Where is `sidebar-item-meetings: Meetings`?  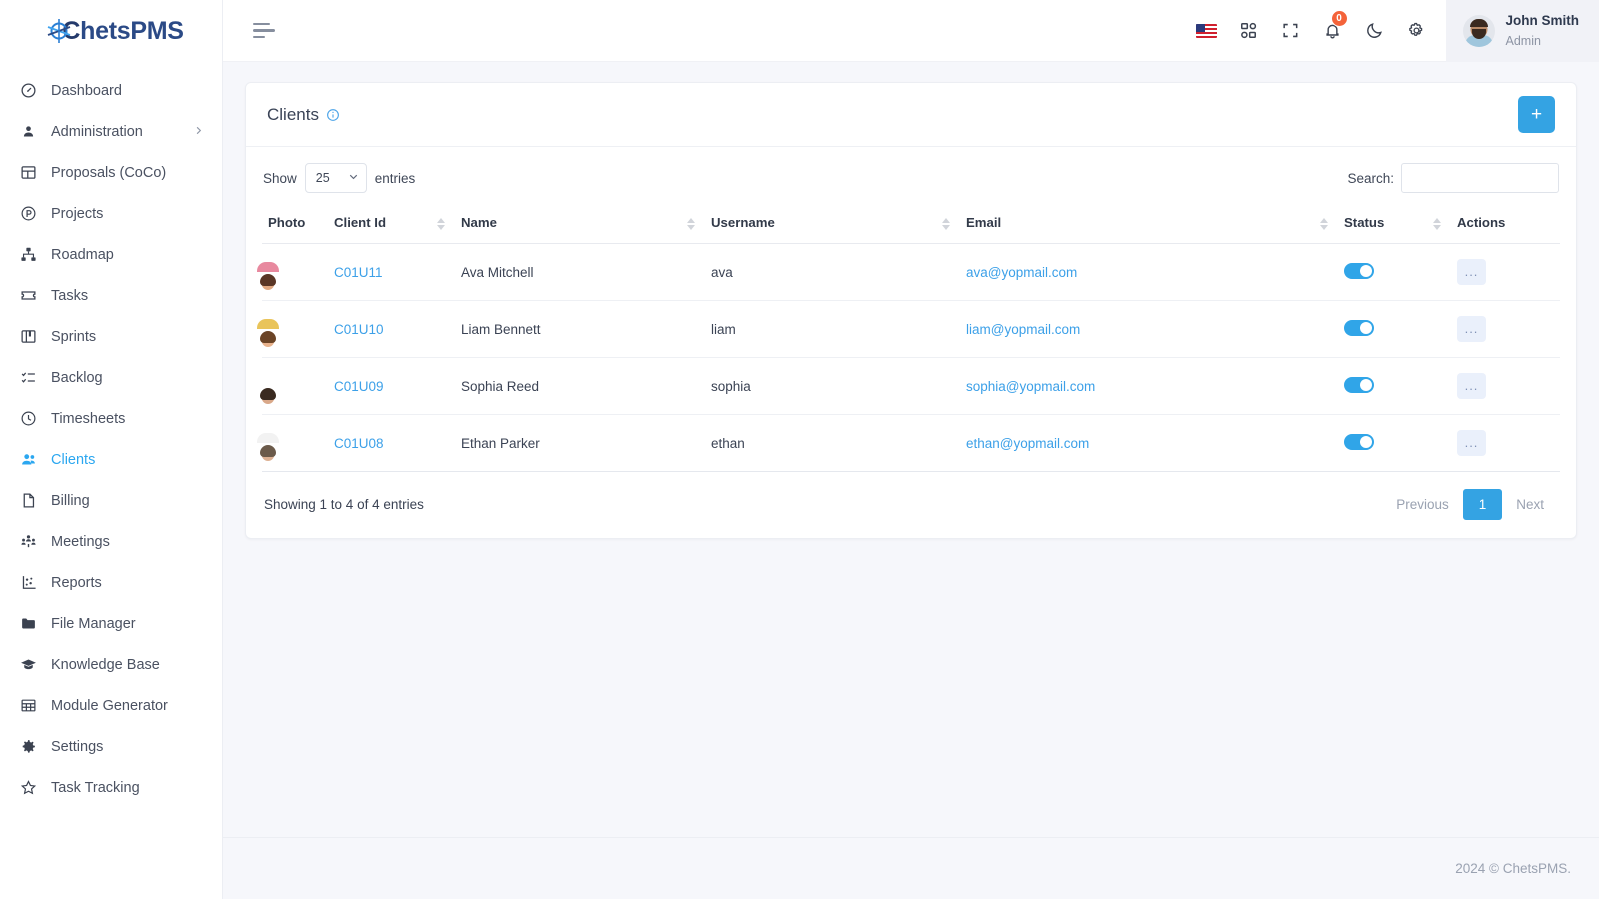
sidebar-item-meetings: Meetings is located at coordinates (111, 541).